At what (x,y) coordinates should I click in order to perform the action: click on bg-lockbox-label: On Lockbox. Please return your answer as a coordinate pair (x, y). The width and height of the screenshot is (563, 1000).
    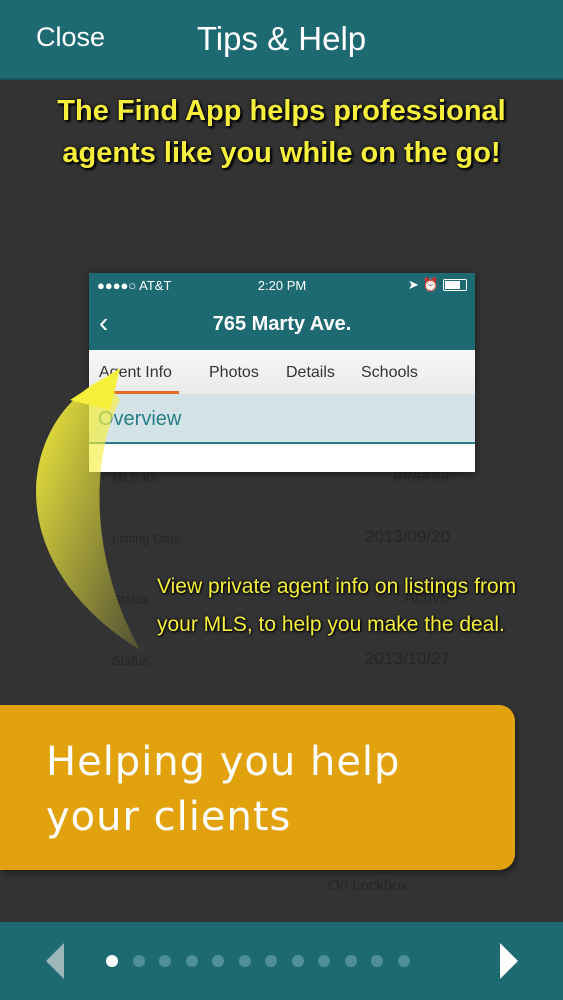
    Looking at the image, I should click on (368, 885).